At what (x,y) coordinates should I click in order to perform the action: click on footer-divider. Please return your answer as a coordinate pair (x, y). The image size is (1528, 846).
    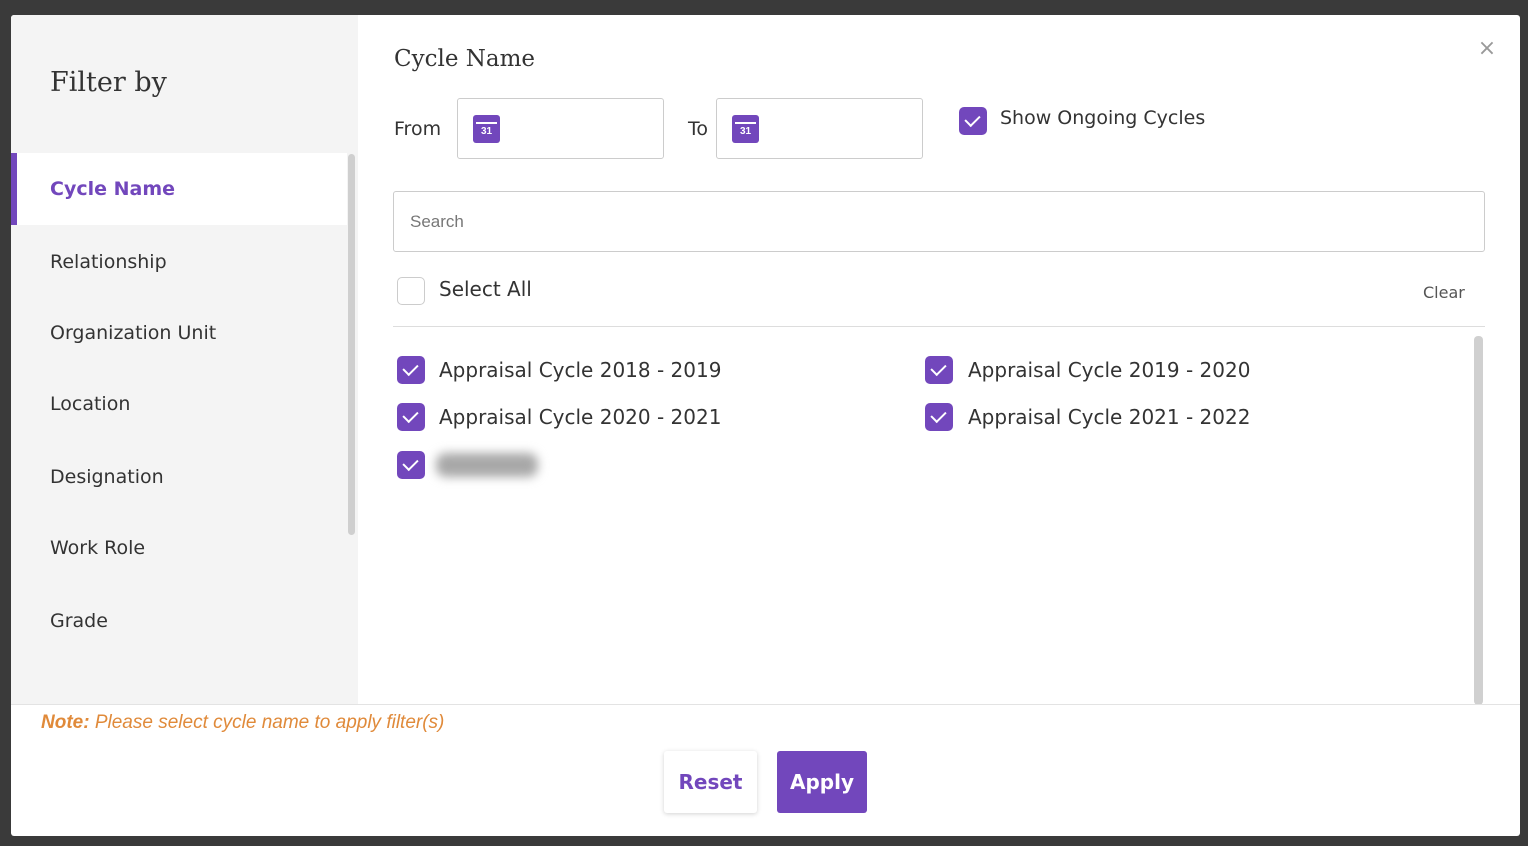
    Looking at the image, I should click on (765, 704).